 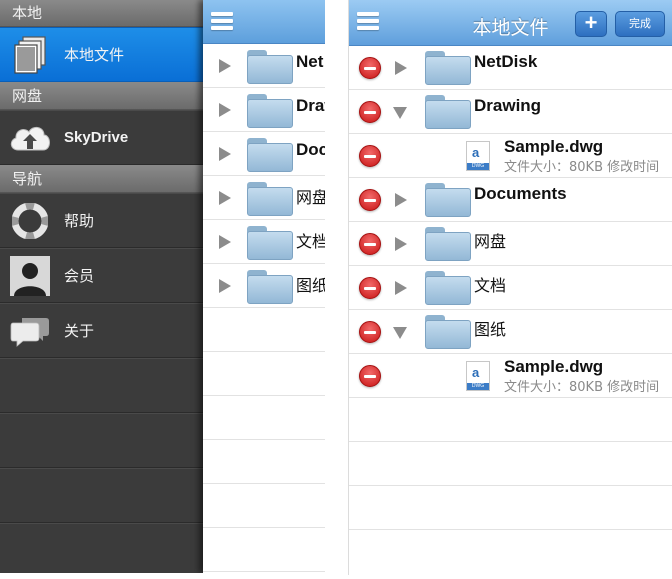 What do you see at coordinates (94, 55) in the screenshot?
I see `sidebar-item-label: 本地文件` at bounding box center [94, 55].